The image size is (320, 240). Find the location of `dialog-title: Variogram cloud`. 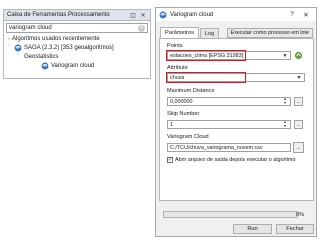

dialog-title: Variogram cloud is located at coordinates (192, 14).